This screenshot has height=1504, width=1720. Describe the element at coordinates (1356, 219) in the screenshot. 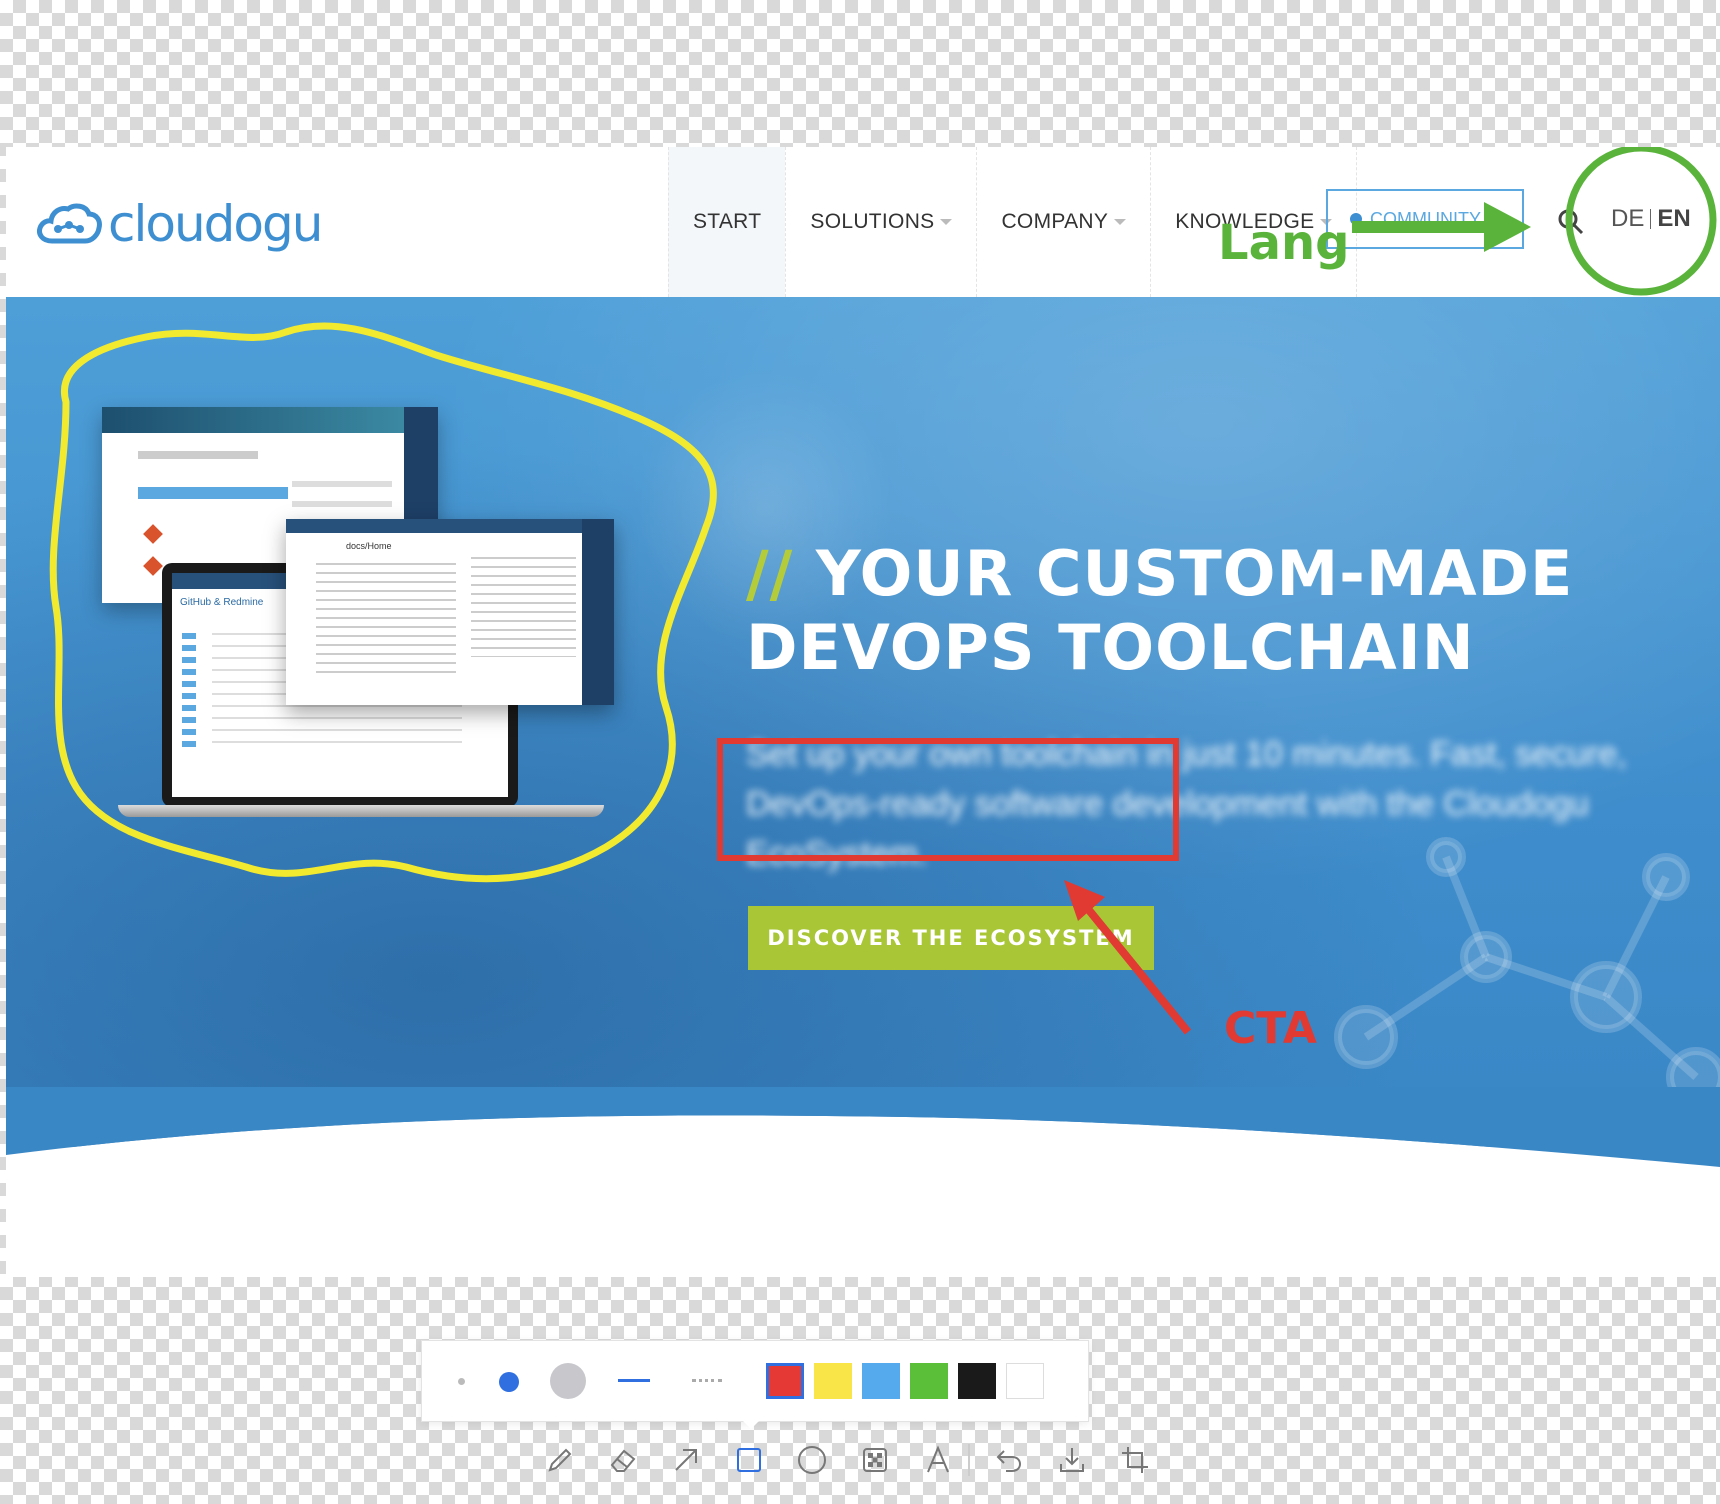

I see `community-dot-icon` at that location.